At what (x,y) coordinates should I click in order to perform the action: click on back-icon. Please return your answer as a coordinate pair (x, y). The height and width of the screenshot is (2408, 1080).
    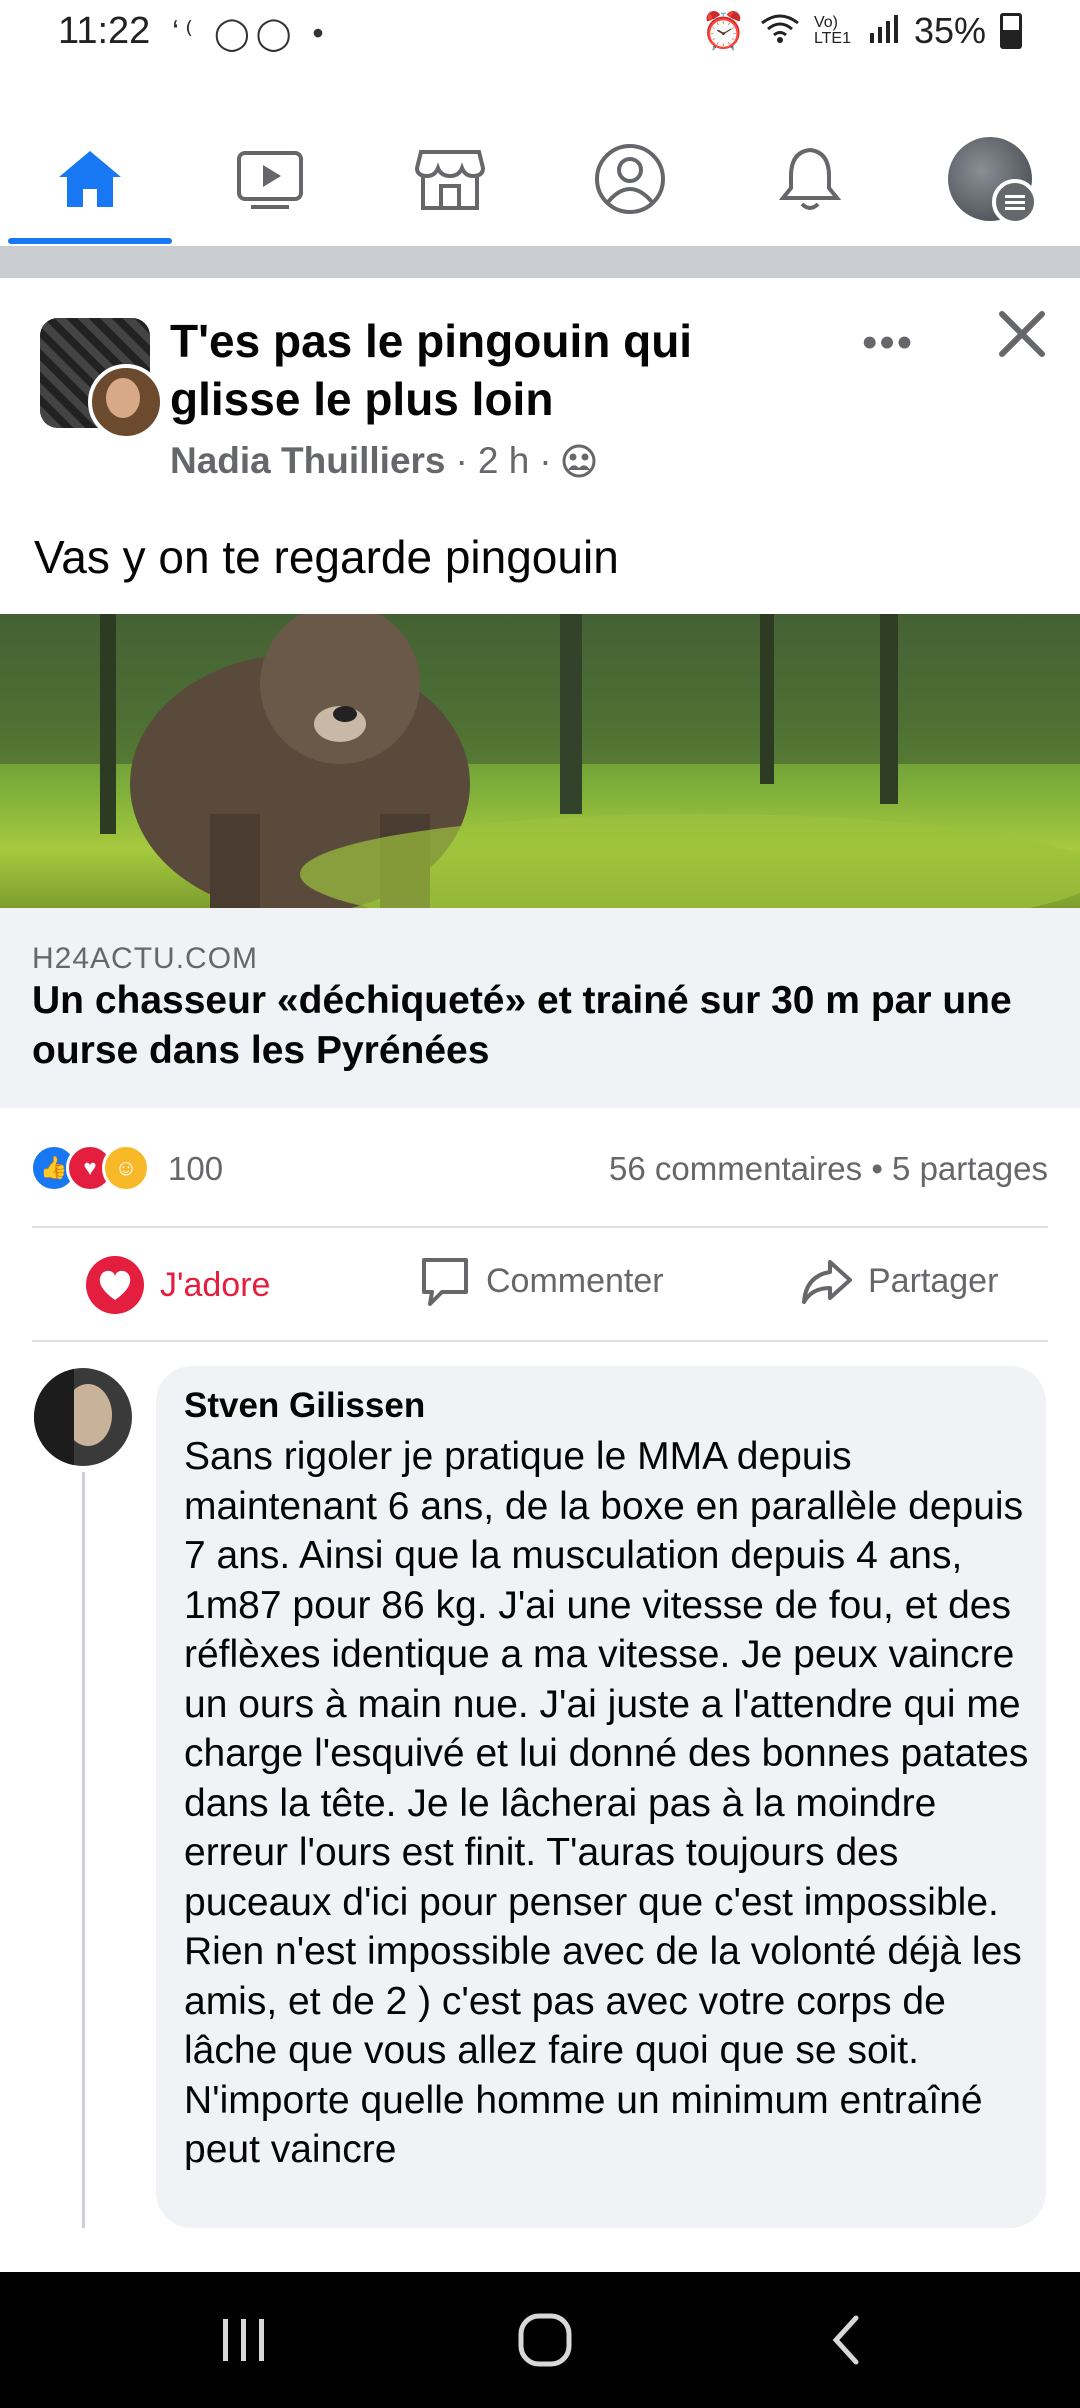
    Looking at the image, I should click on (845, 2340).